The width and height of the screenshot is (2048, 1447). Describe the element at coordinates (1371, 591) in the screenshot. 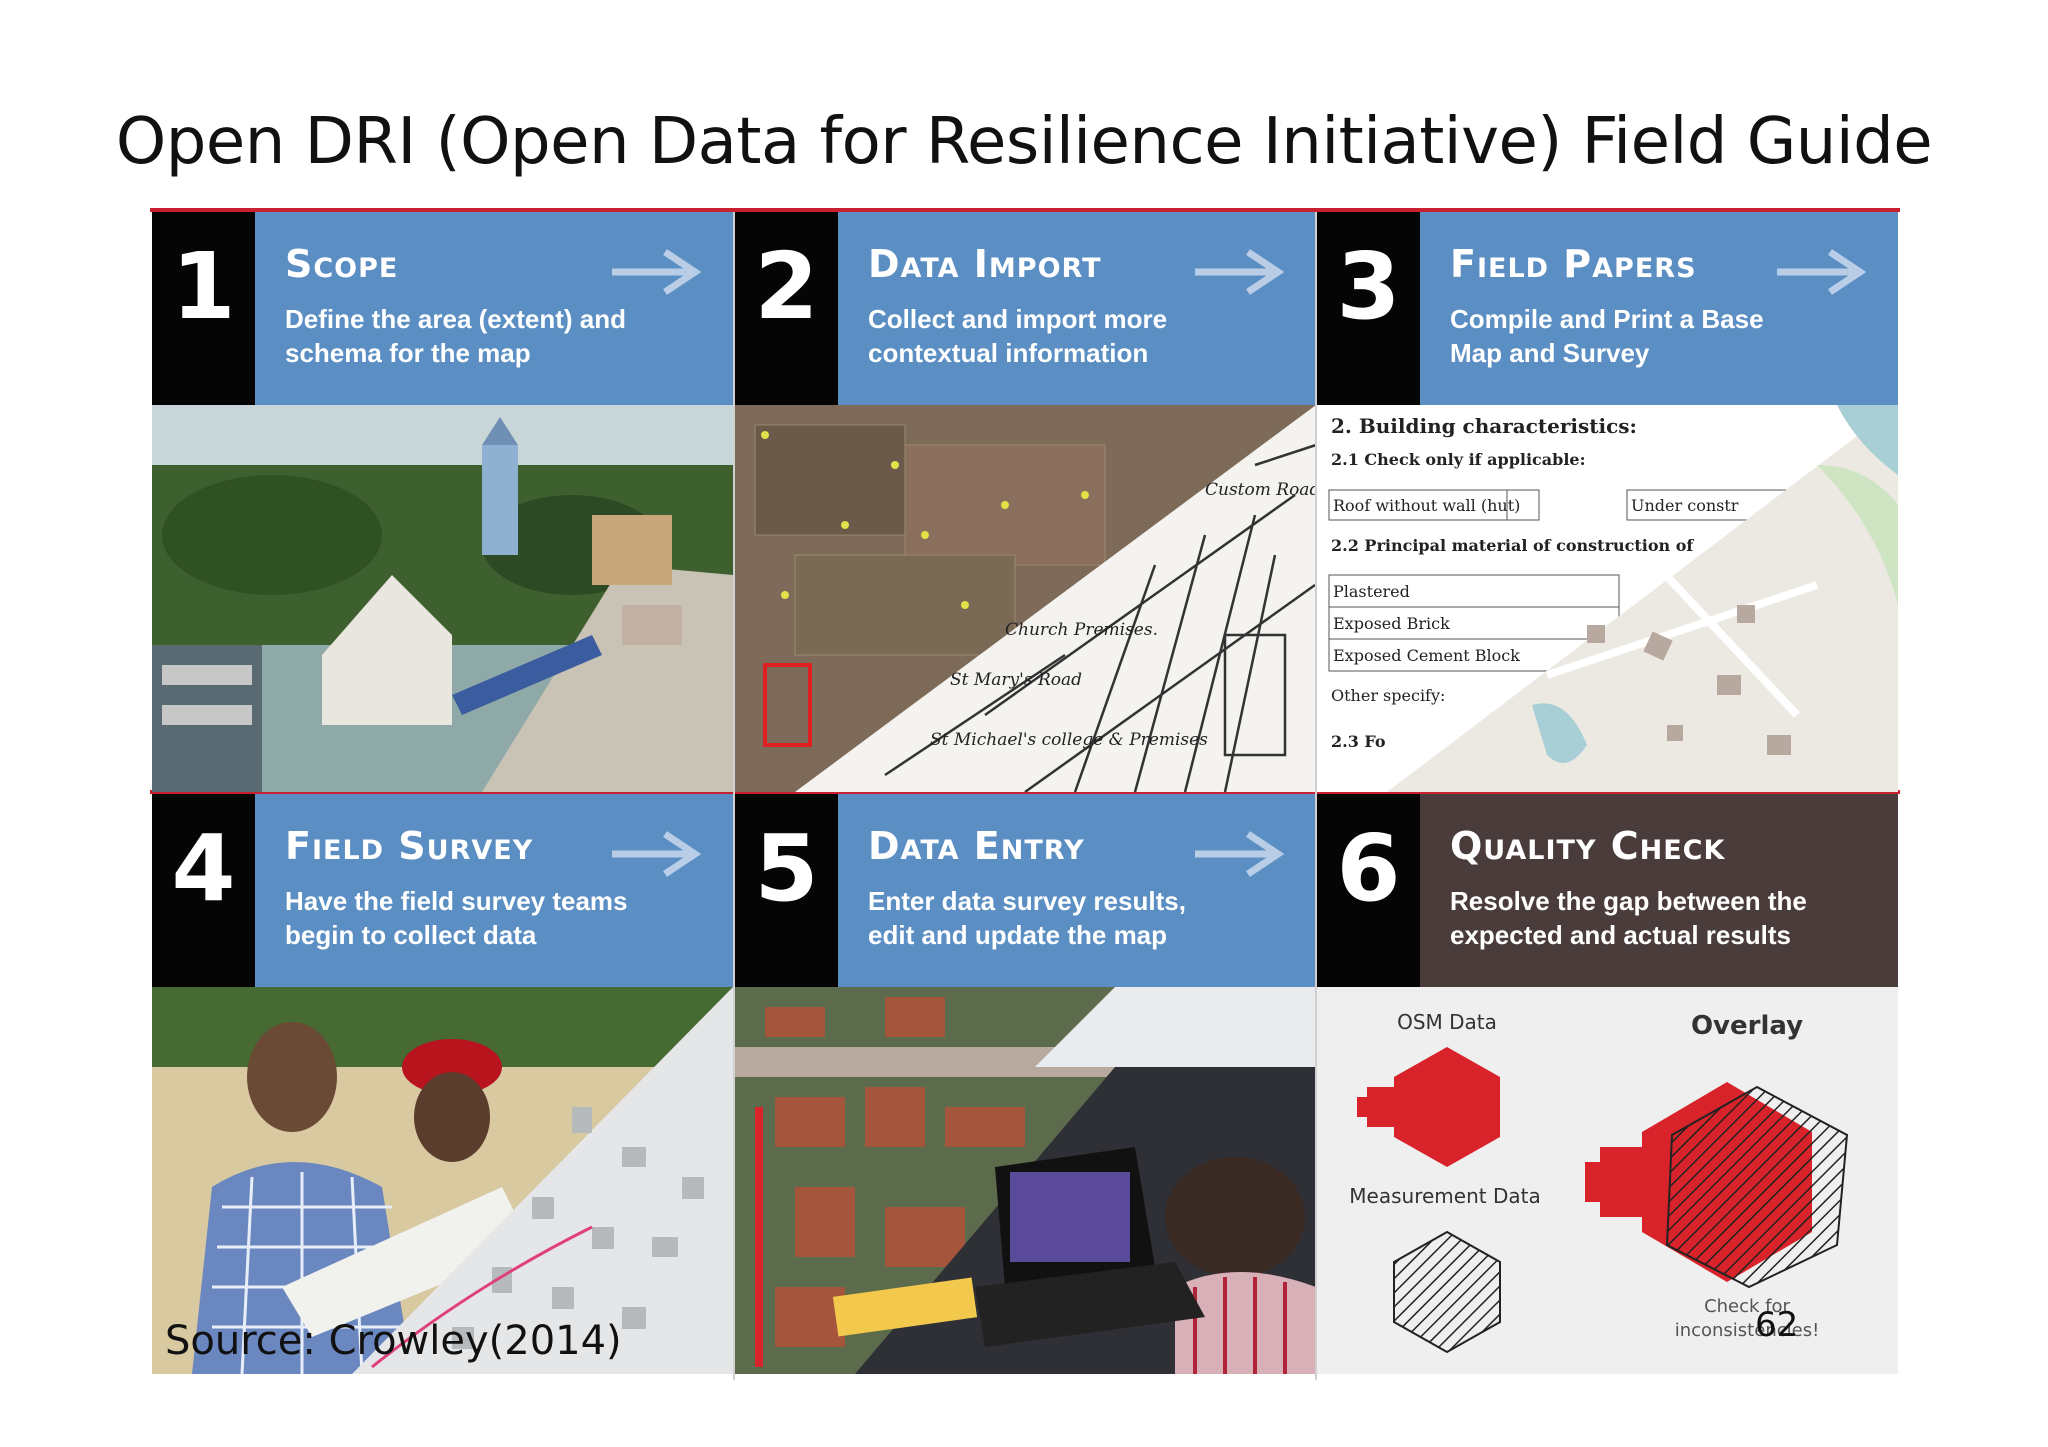

I see `form-option: Plastered` at that location.